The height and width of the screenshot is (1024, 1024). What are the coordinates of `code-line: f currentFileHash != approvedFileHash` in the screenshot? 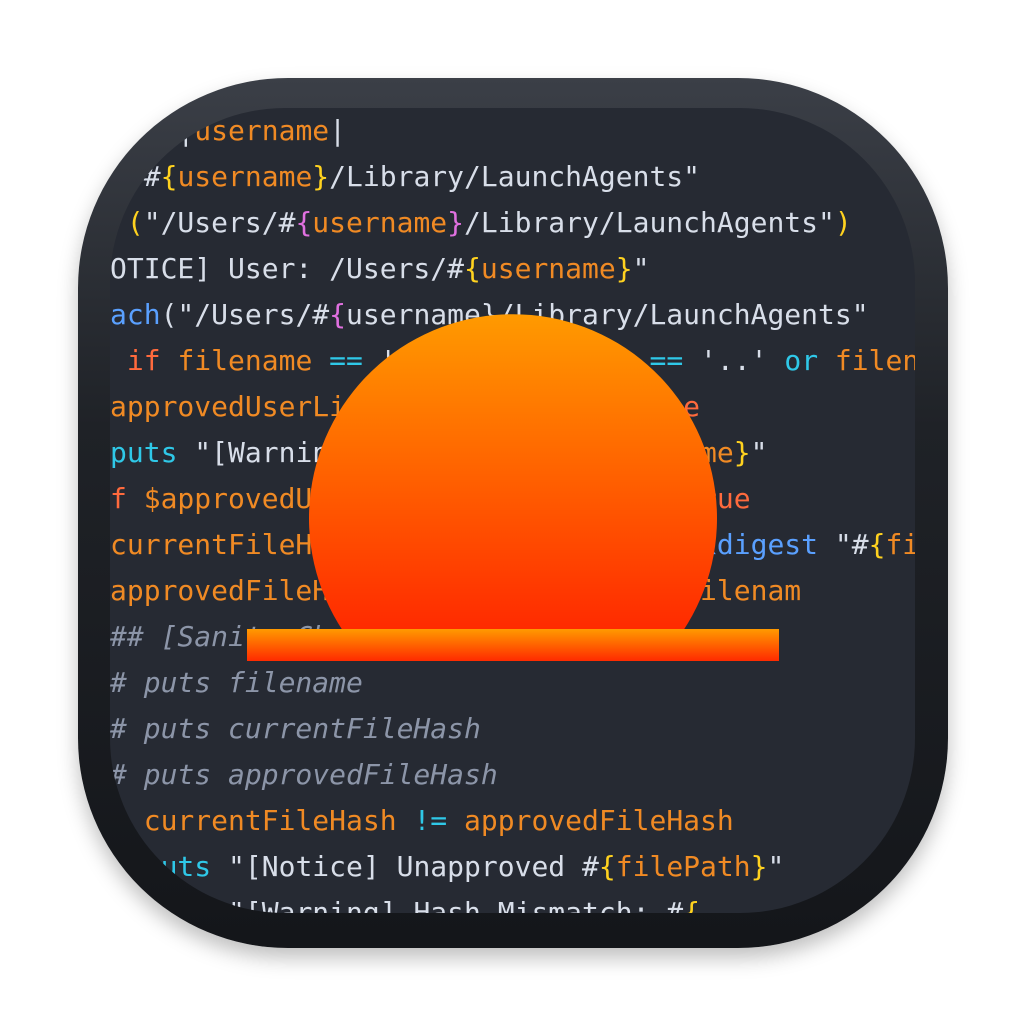 It's located at (512, 821).